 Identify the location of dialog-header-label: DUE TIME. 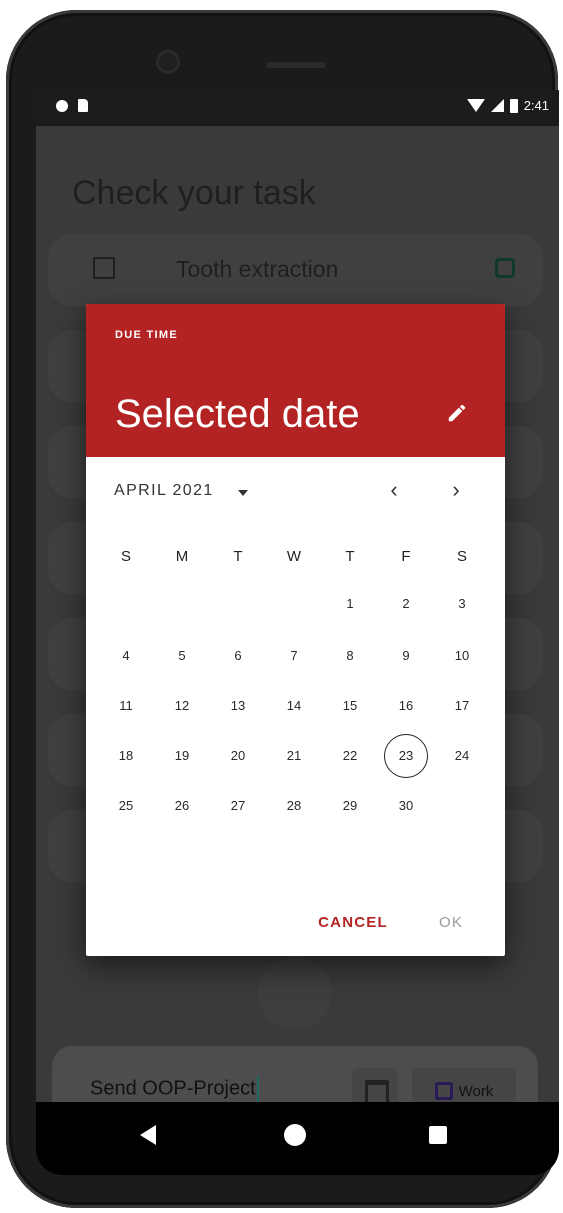
(146, 335).